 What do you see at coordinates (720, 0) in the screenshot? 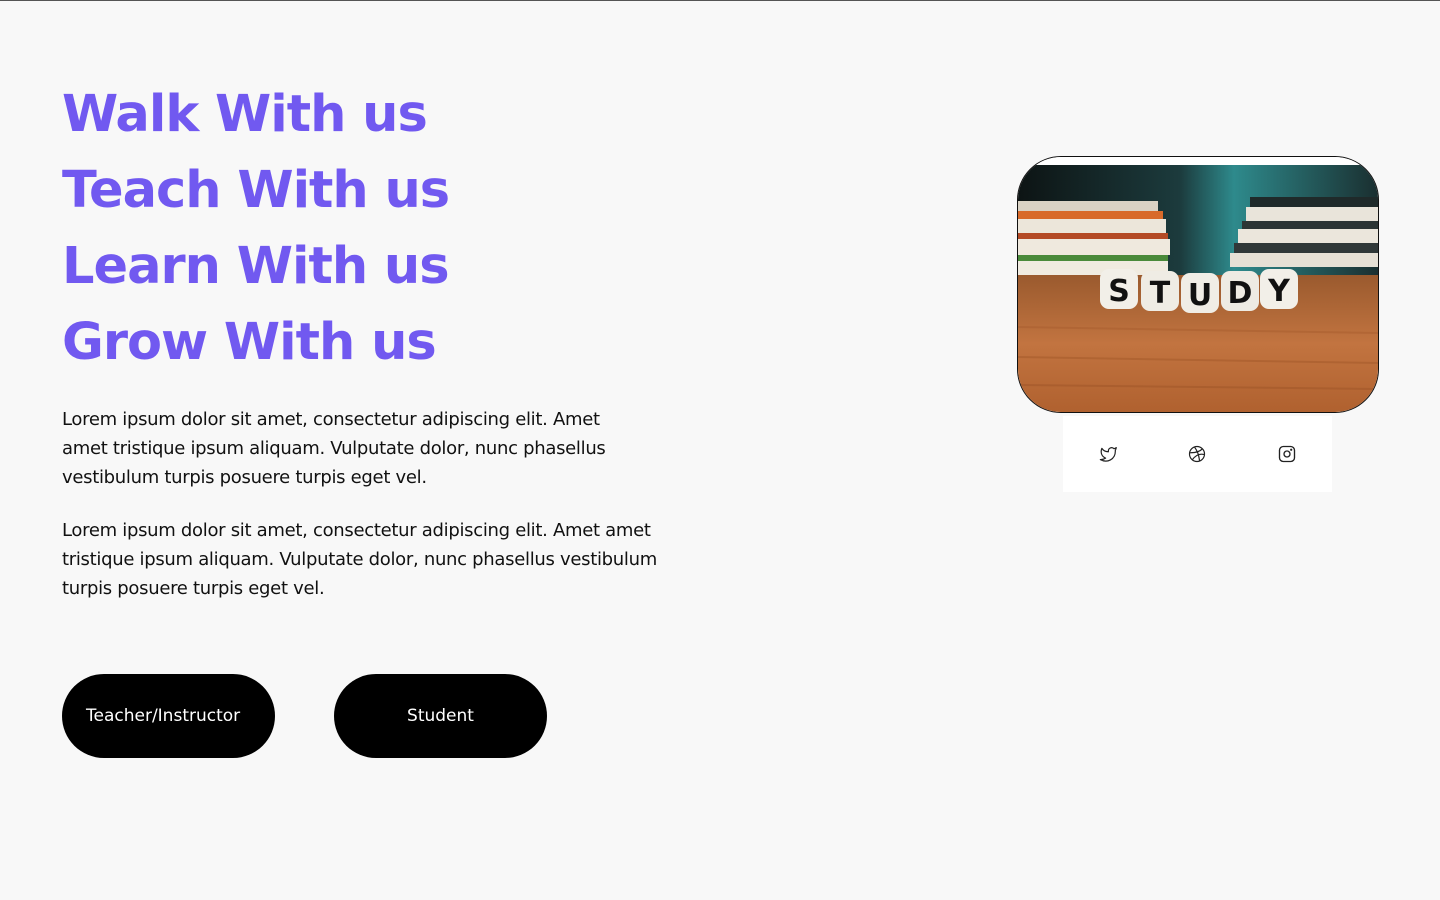
I see `top-border` at bounding box center [720, 0].